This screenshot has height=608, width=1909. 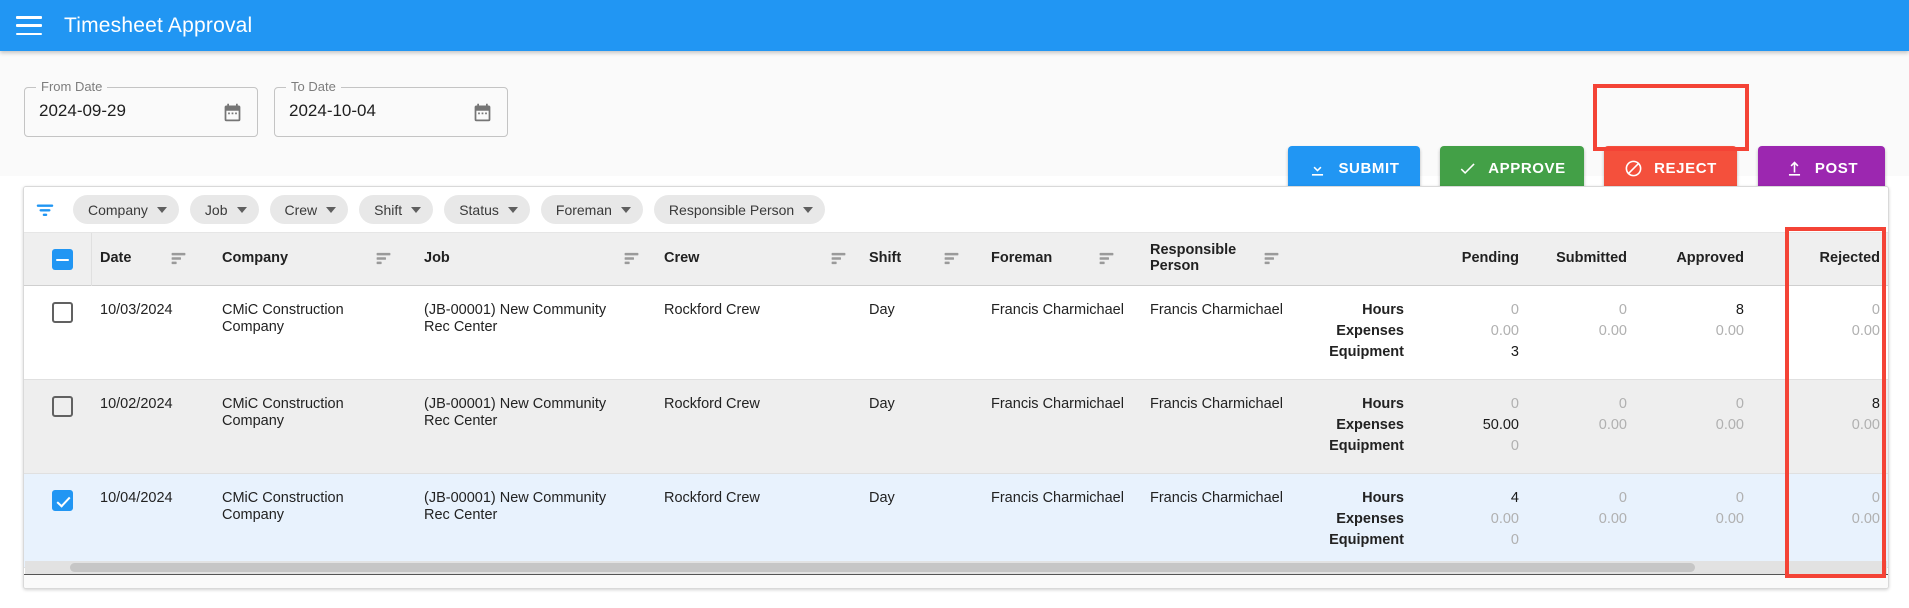 What do you see at coordinates (283, 412) in the screenshot?
I see `cell-company: CMiC Construction Company` at bounding box center [283, 412].